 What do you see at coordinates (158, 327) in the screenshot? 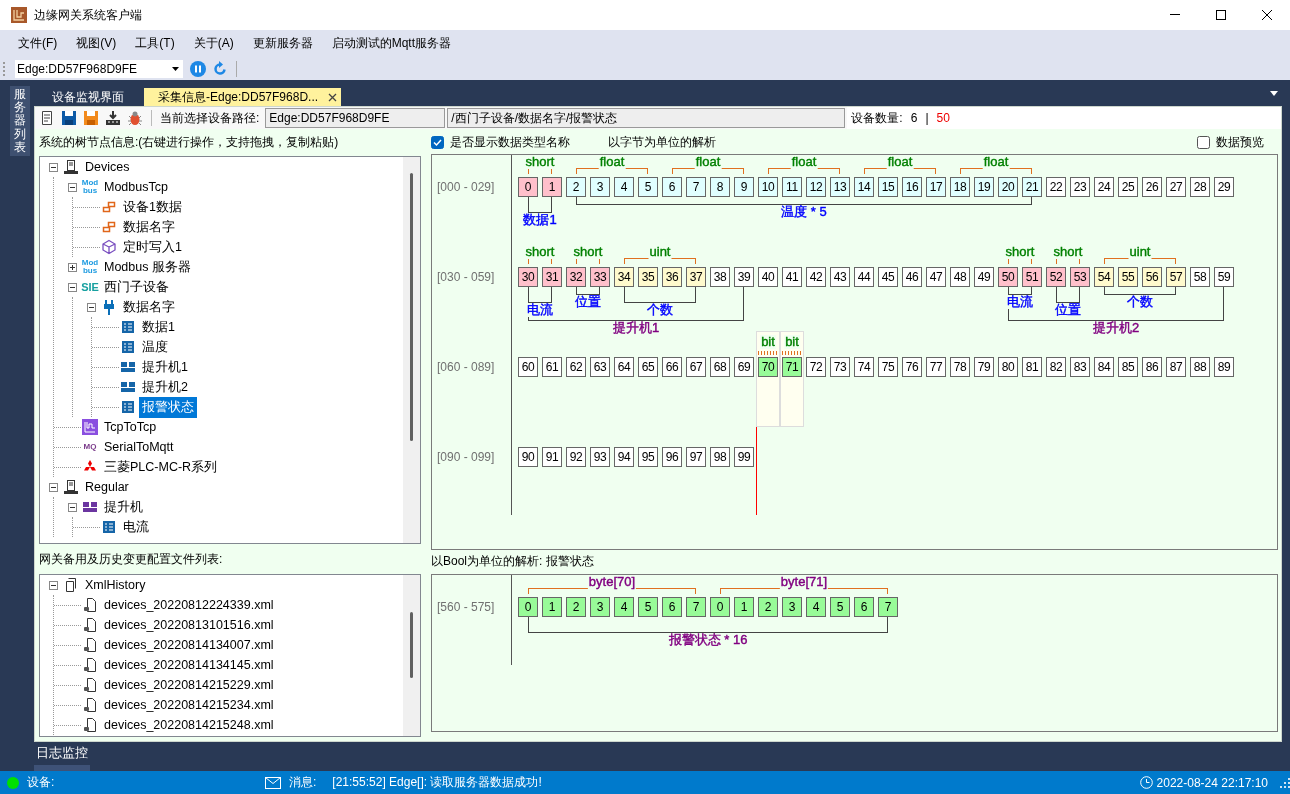
I see `tree-item: 数据1` at bounding box center [158, 327].